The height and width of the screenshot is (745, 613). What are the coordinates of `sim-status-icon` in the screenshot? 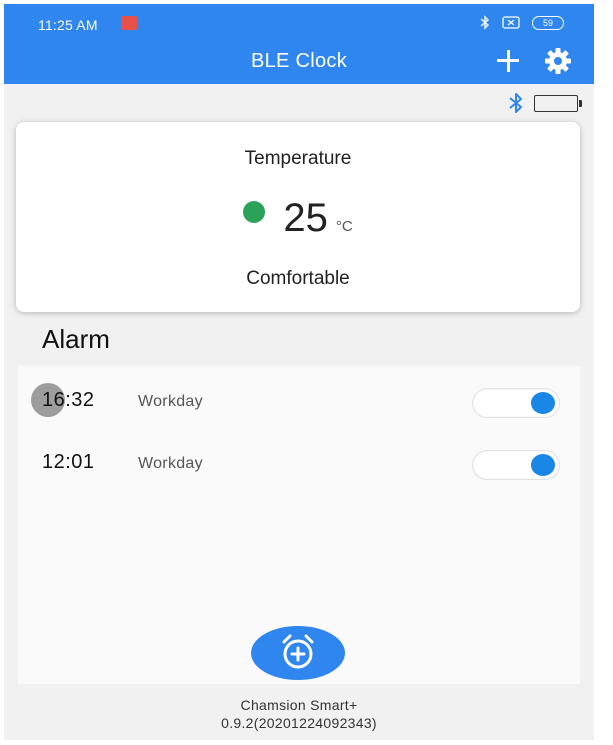 It's located at (511, 22).